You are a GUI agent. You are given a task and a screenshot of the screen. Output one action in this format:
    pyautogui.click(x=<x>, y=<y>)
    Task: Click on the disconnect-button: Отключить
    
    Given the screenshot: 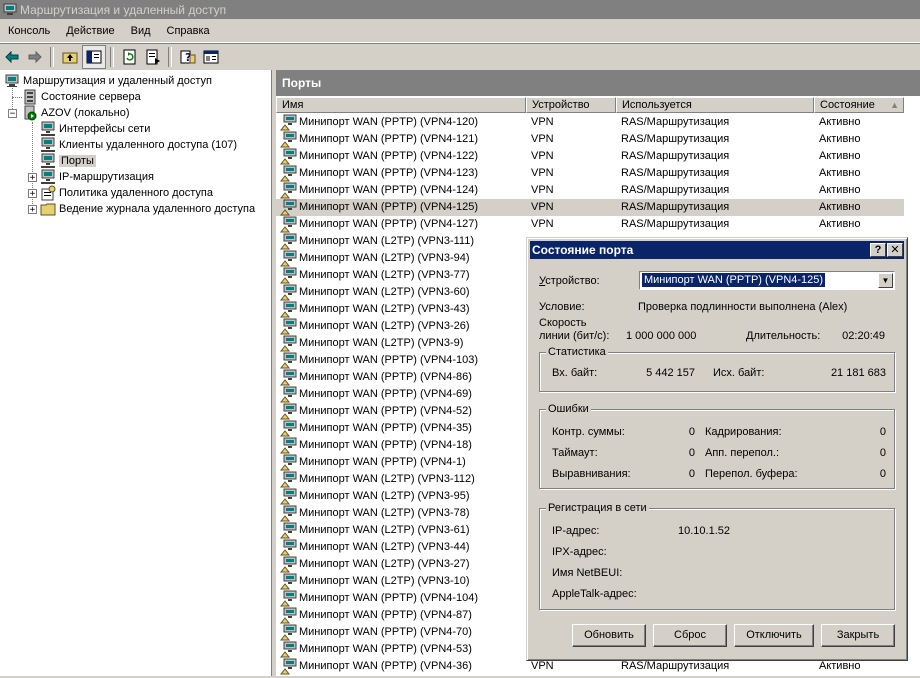 What is the action you would take?
    pyautogui.click(x=774, y=635)
    